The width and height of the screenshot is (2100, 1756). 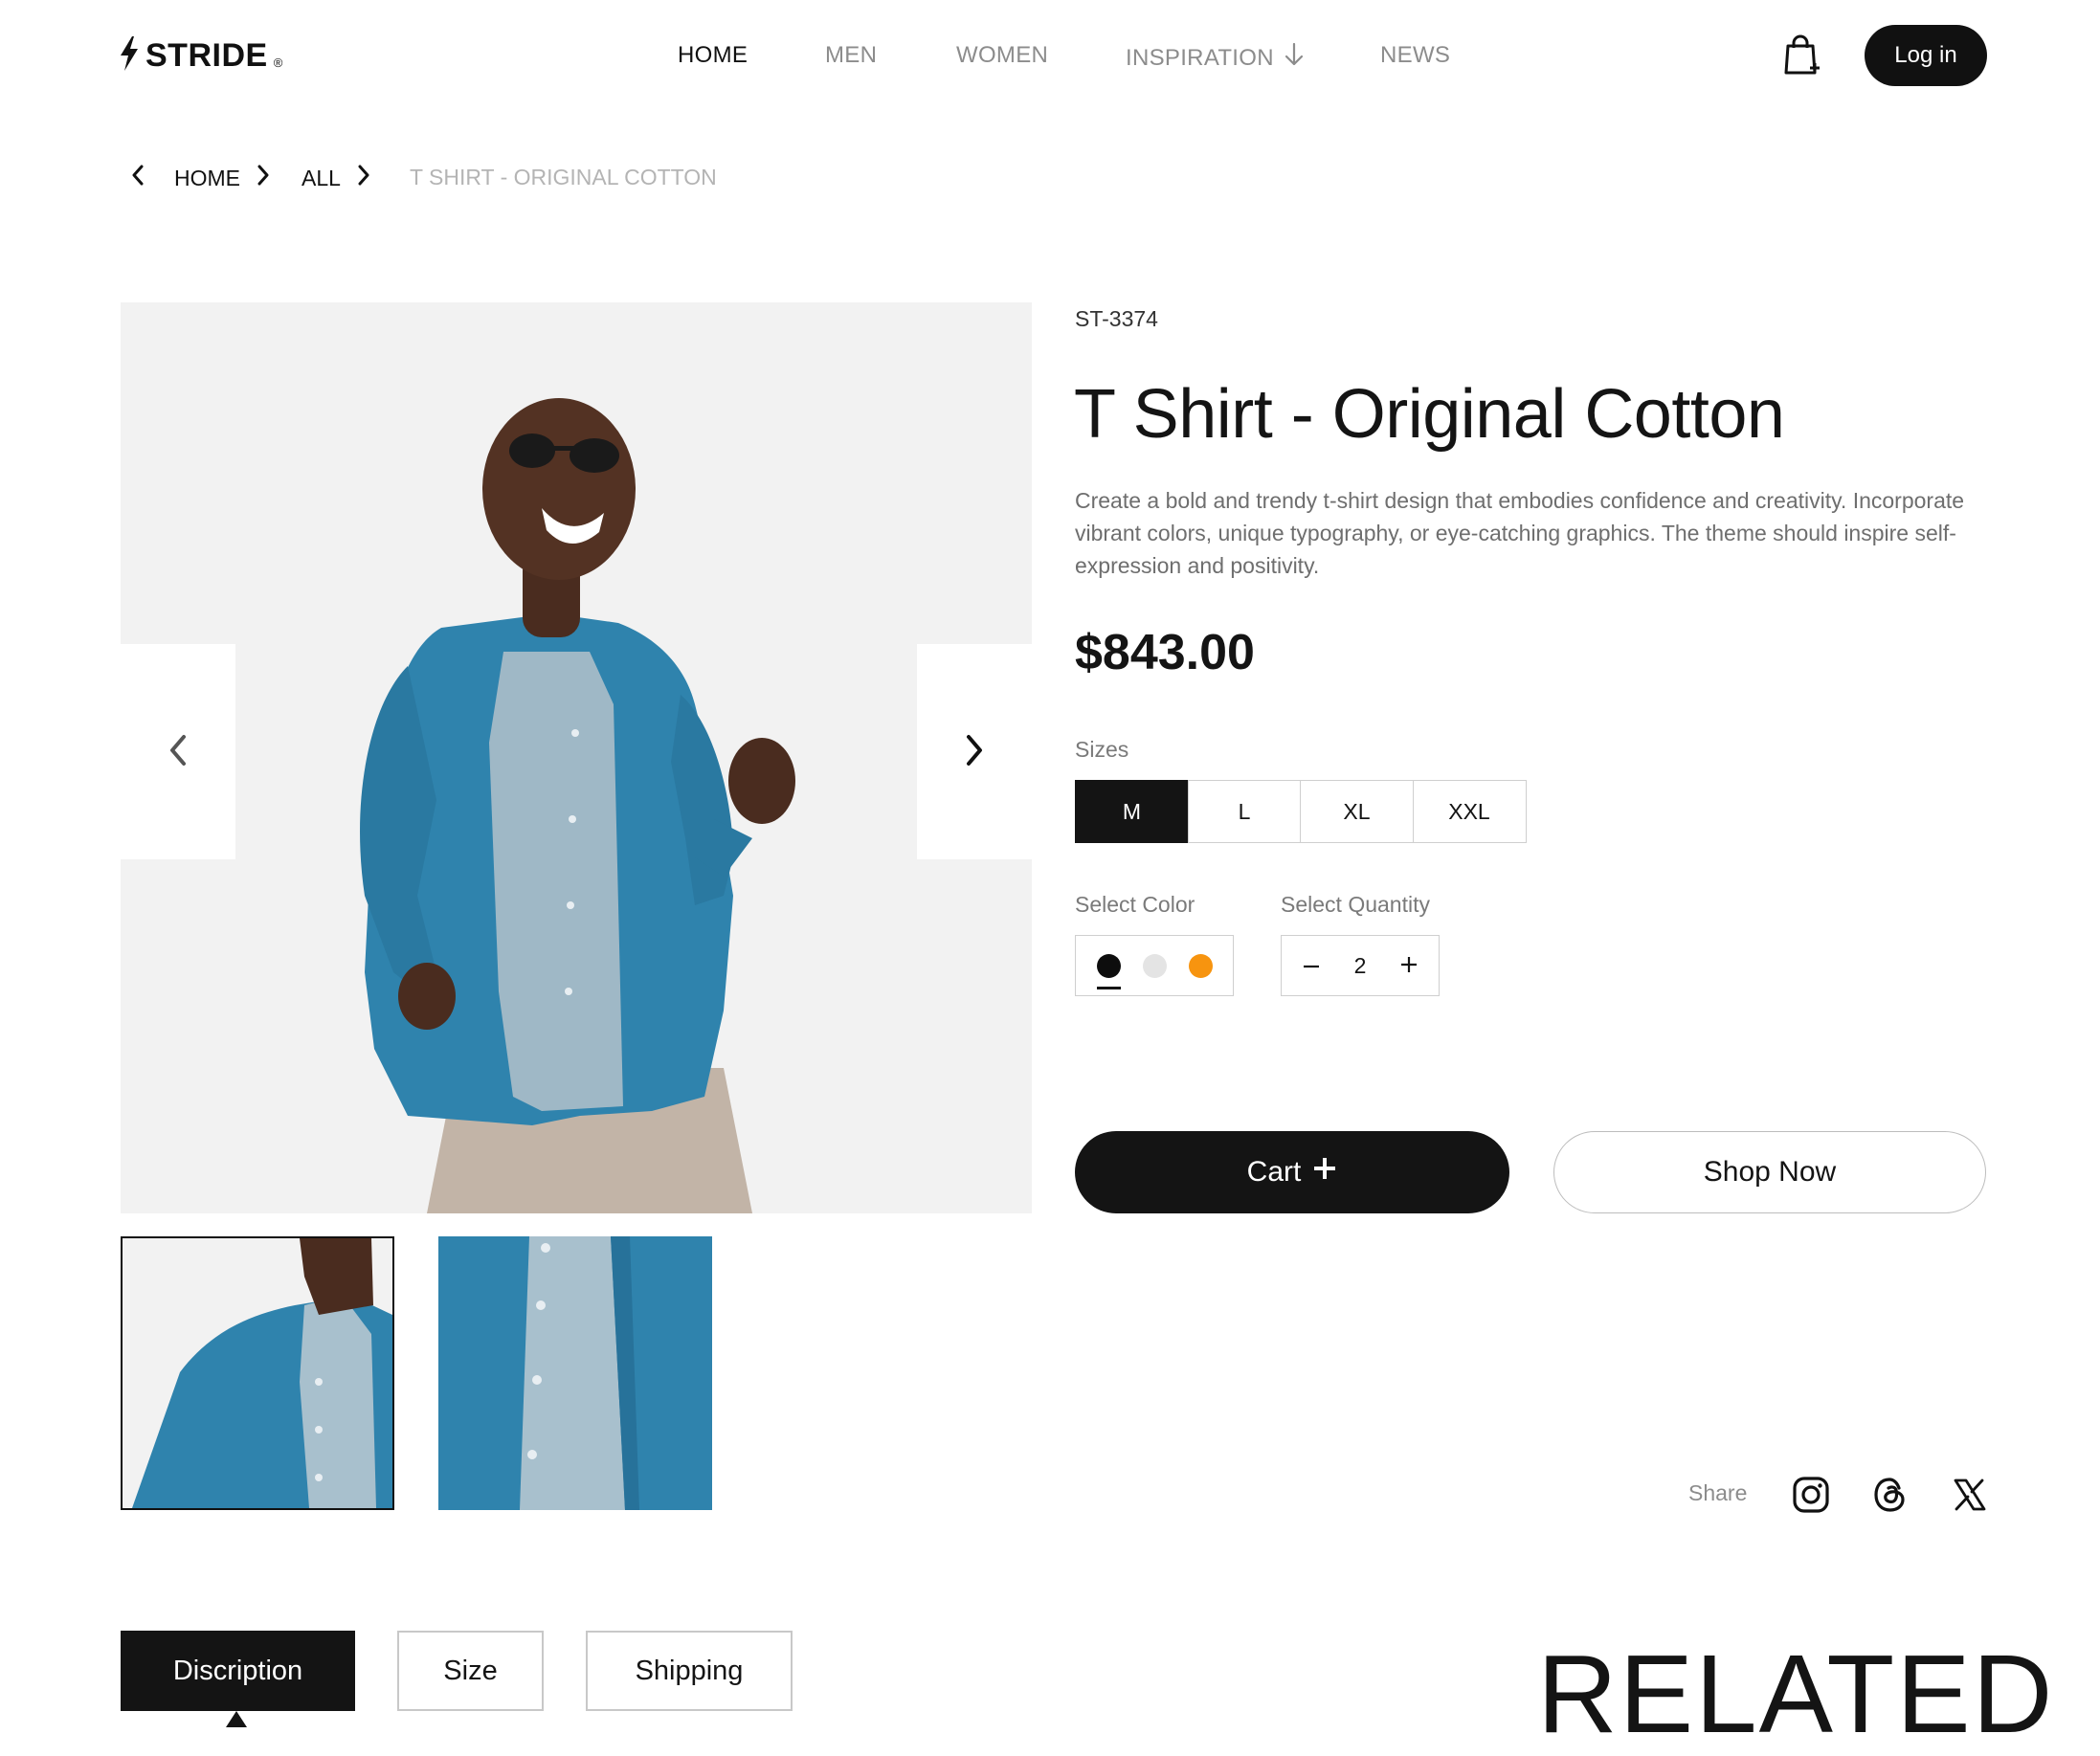 I want to click on active-tab-indicator, so click(x=236, y=1719).